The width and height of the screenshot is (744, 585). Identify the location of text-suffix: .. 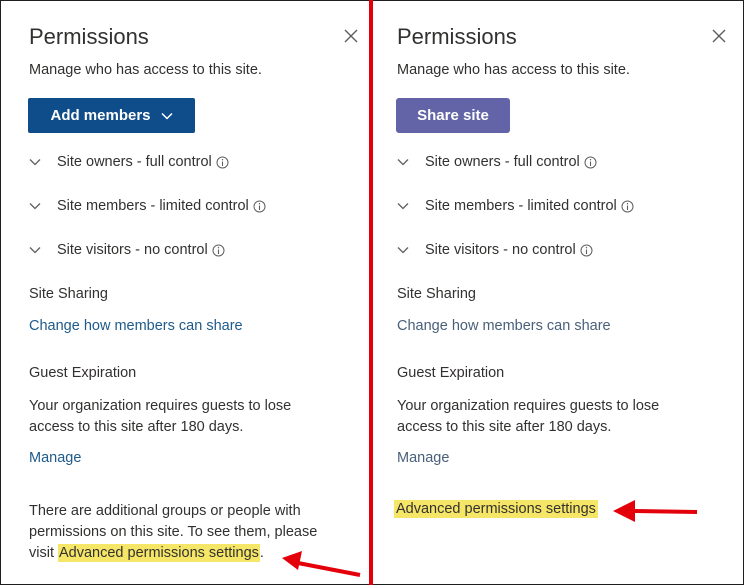
(261, 553).